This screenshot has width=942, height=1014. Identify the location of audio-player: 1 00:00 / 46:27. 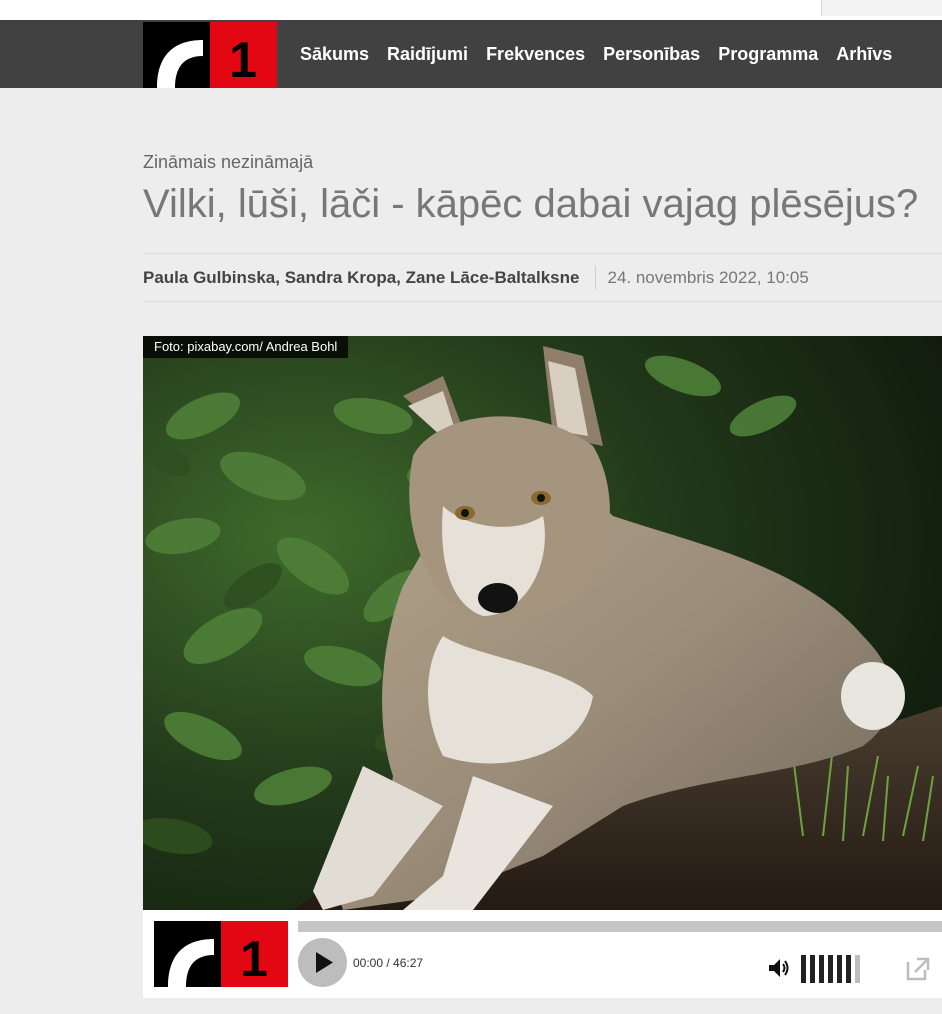
(542, 954).